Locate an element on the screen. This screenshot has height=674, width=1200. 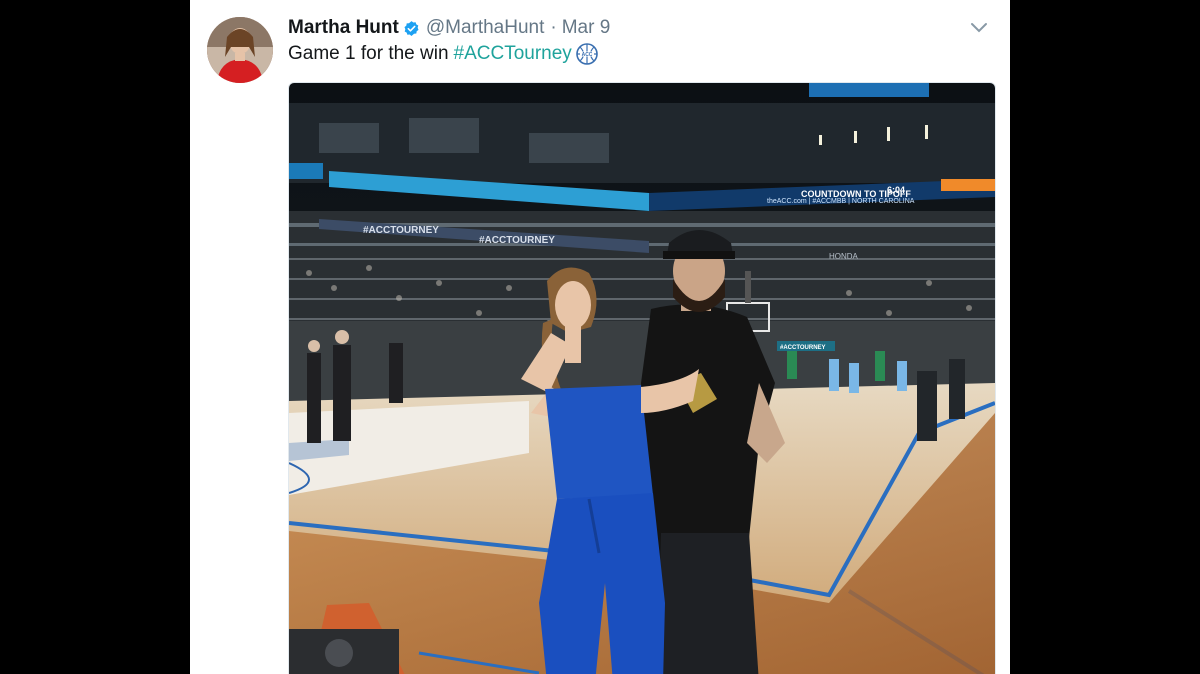
banner-text: #ACCTOURNEY is located at coordinates (401, 230).